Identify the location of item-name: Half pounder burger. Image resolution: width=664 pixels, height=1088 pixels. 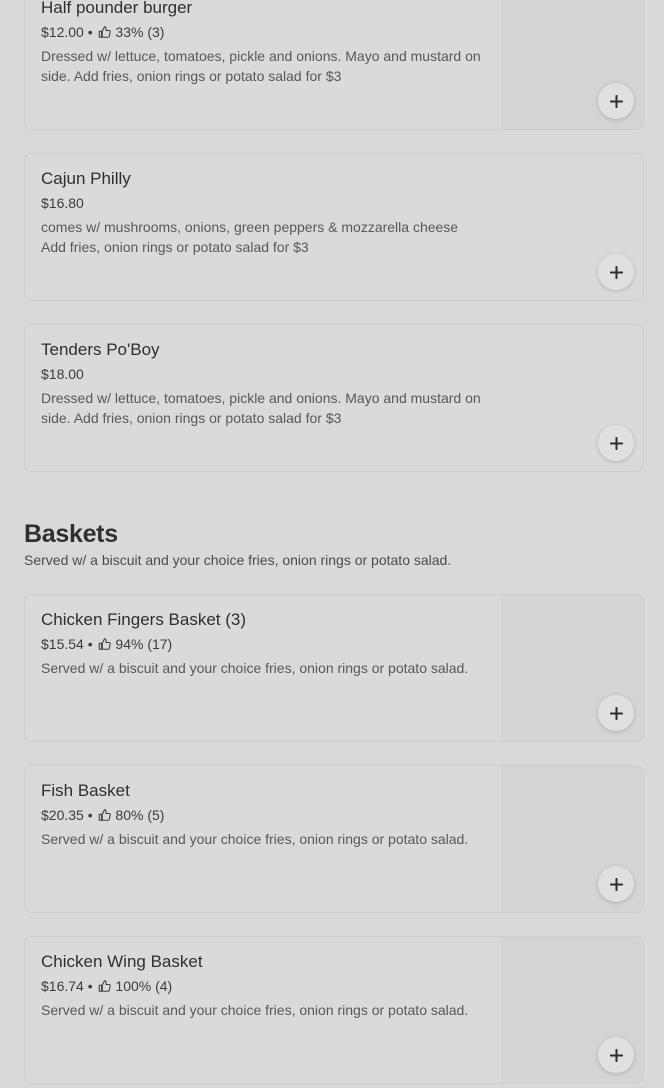
(117, 8).